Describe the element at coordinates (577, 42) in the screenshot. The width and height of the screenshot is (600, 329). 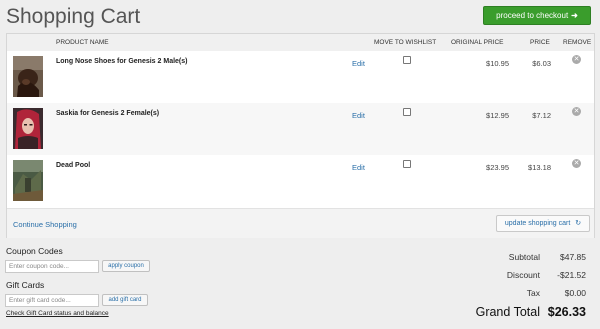
I see `header-remove: REMOVE` at that location.